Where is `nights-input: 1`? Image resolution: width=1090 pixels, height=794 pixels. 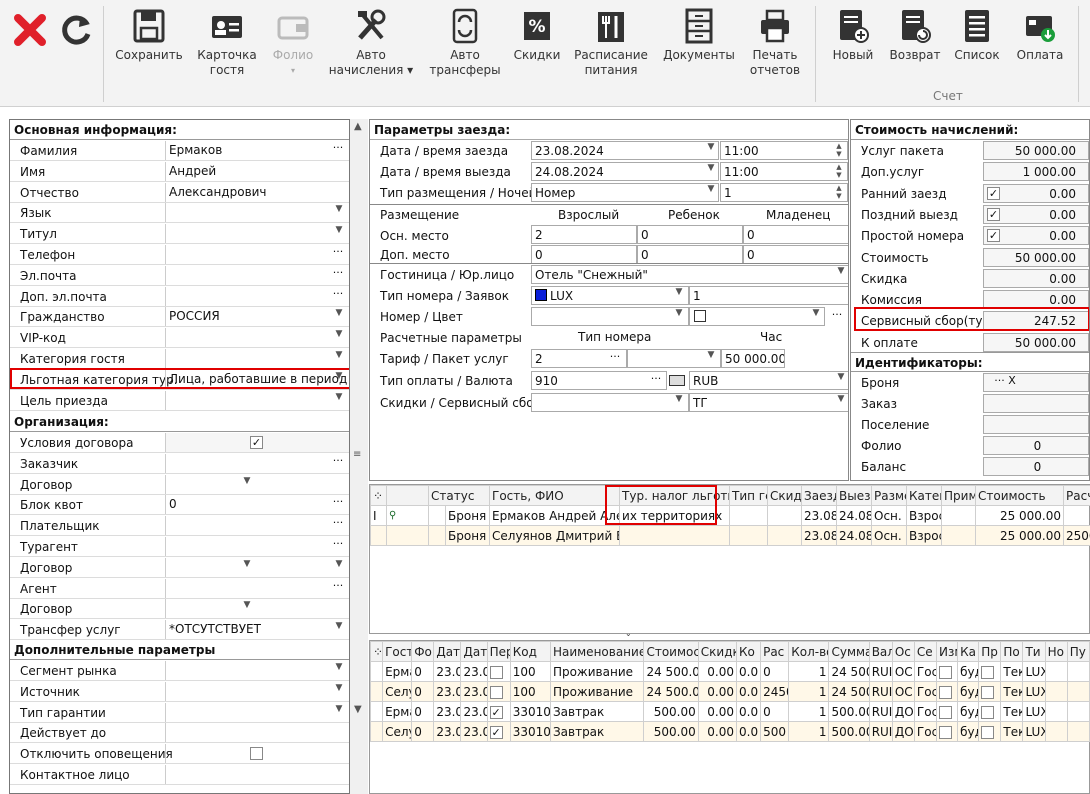
nights-input: 1 is located at coordinates (784, 192).